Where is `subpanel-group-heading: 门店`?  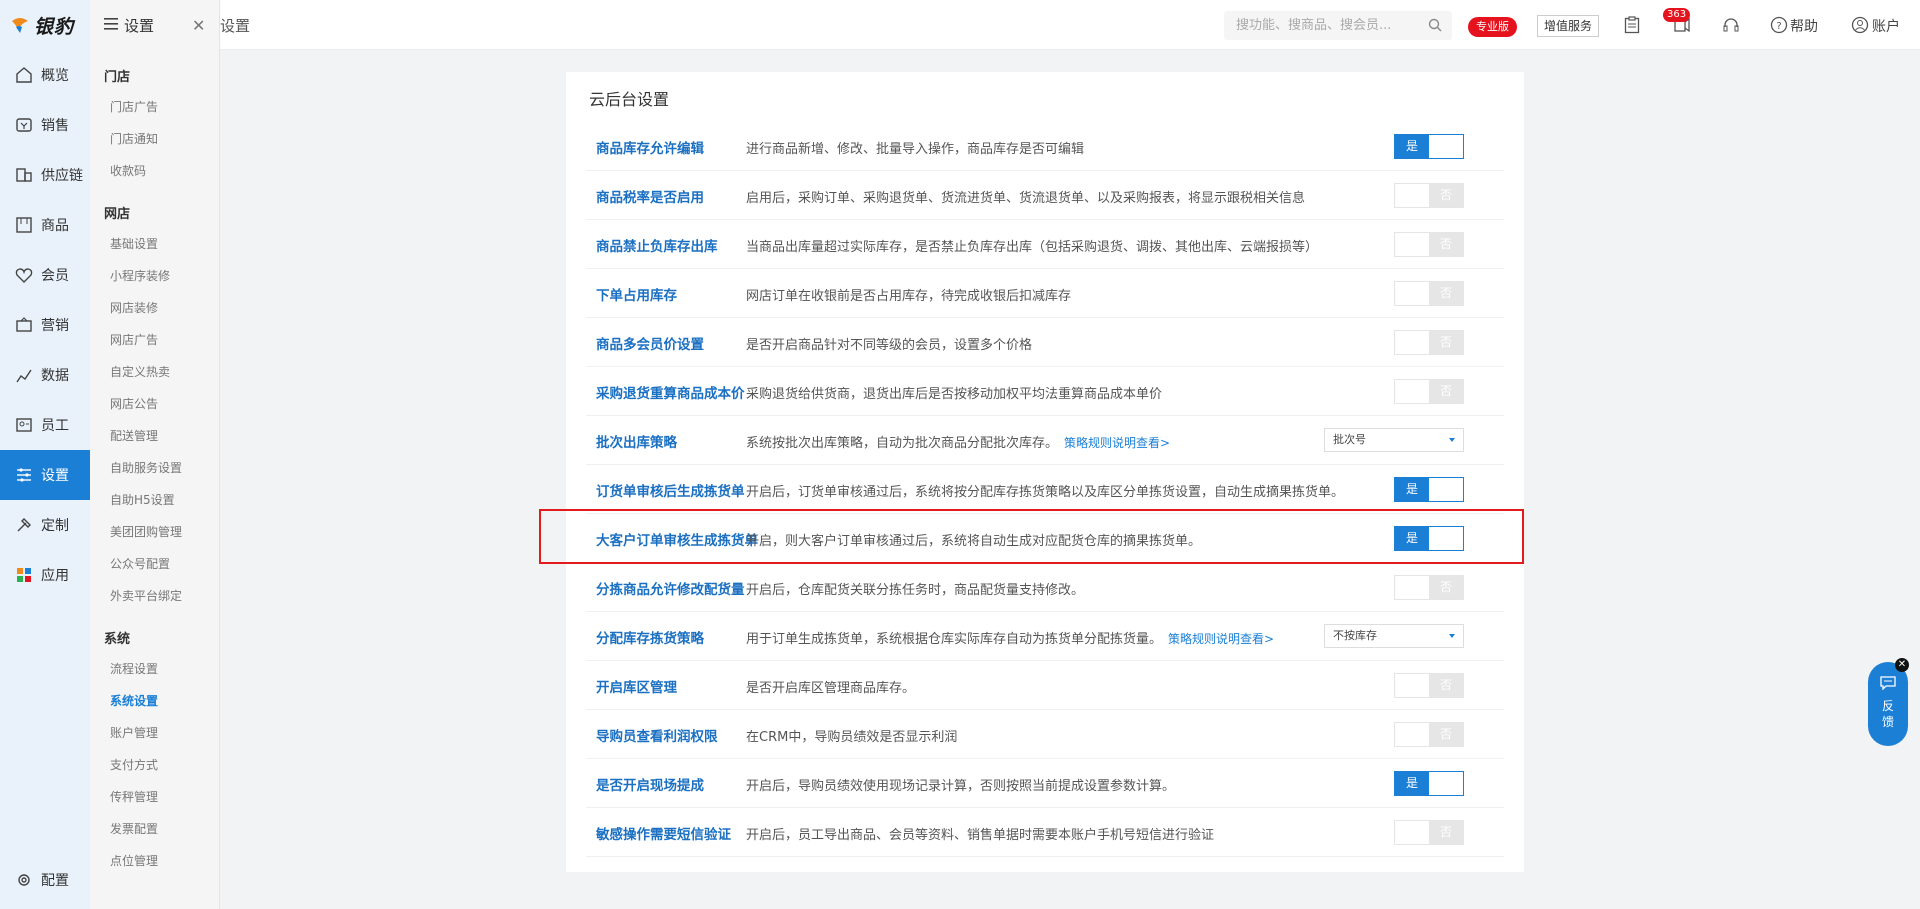 subpanel-group-heading: 门店 is located at coordinates (117, 77).